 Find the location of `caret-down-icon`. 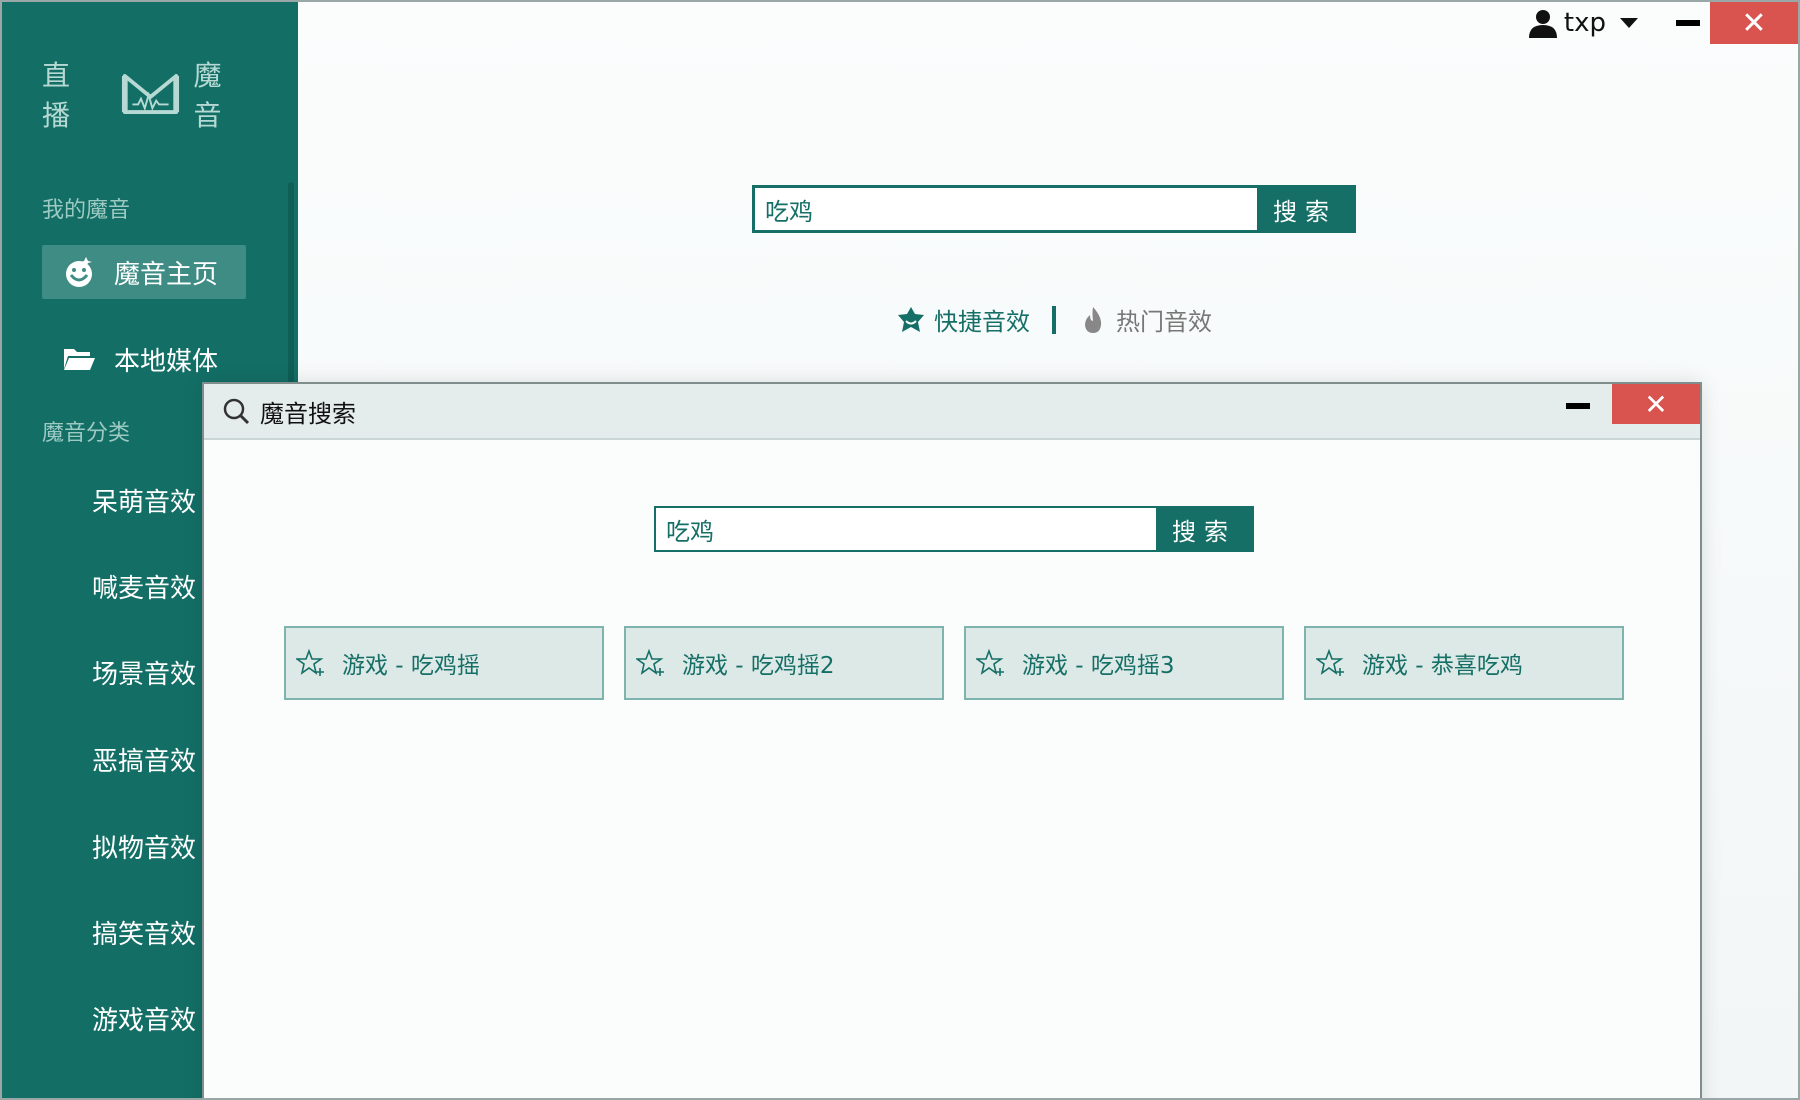

caret-down-icon is located at coordinates (1629, 23).